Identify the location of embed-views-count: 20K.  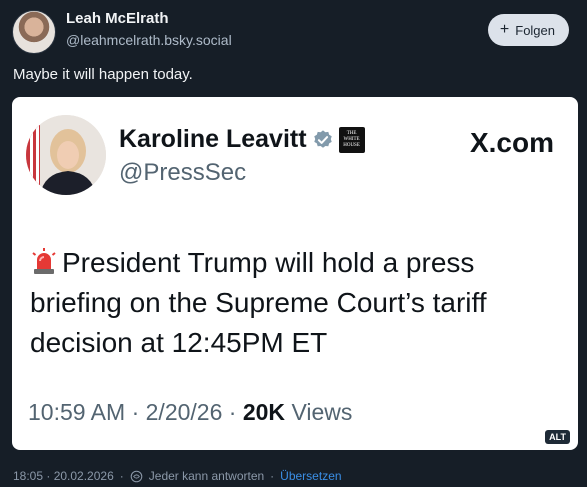
(264, 412).